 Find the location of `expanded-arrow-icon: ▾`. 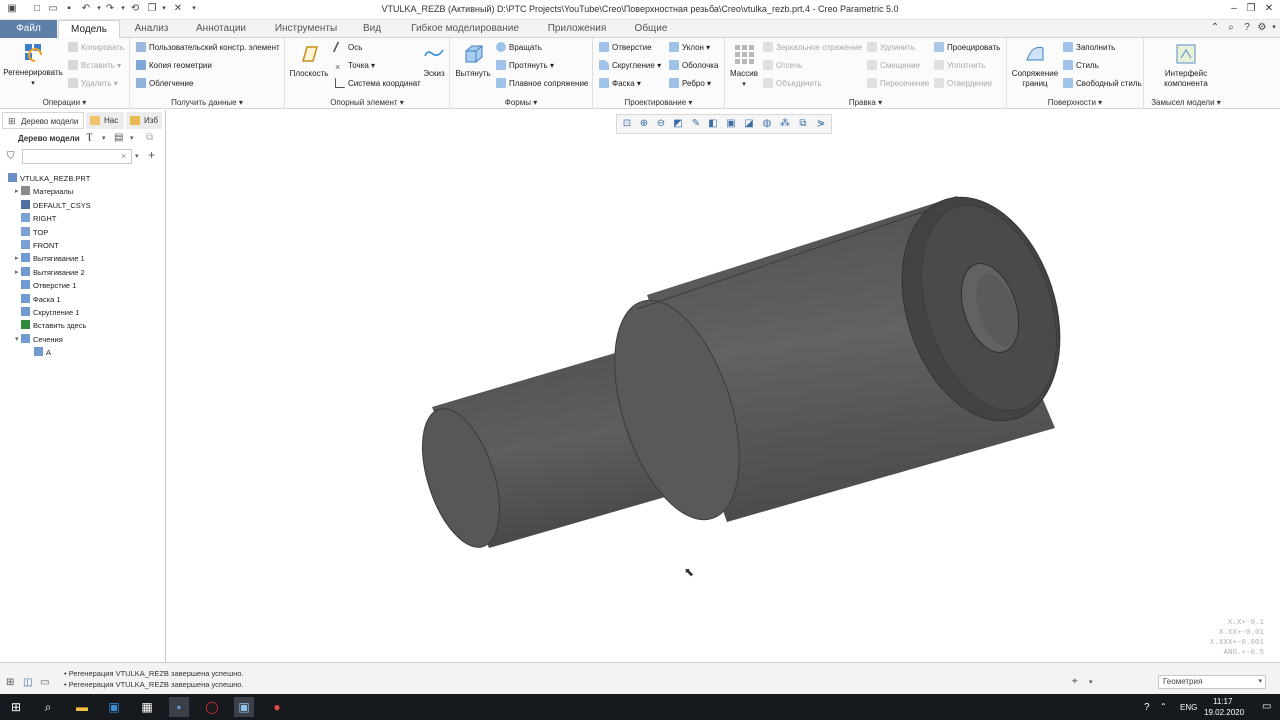

expanded-arrow-icon: ▾ is located at coordinates (17, 339).